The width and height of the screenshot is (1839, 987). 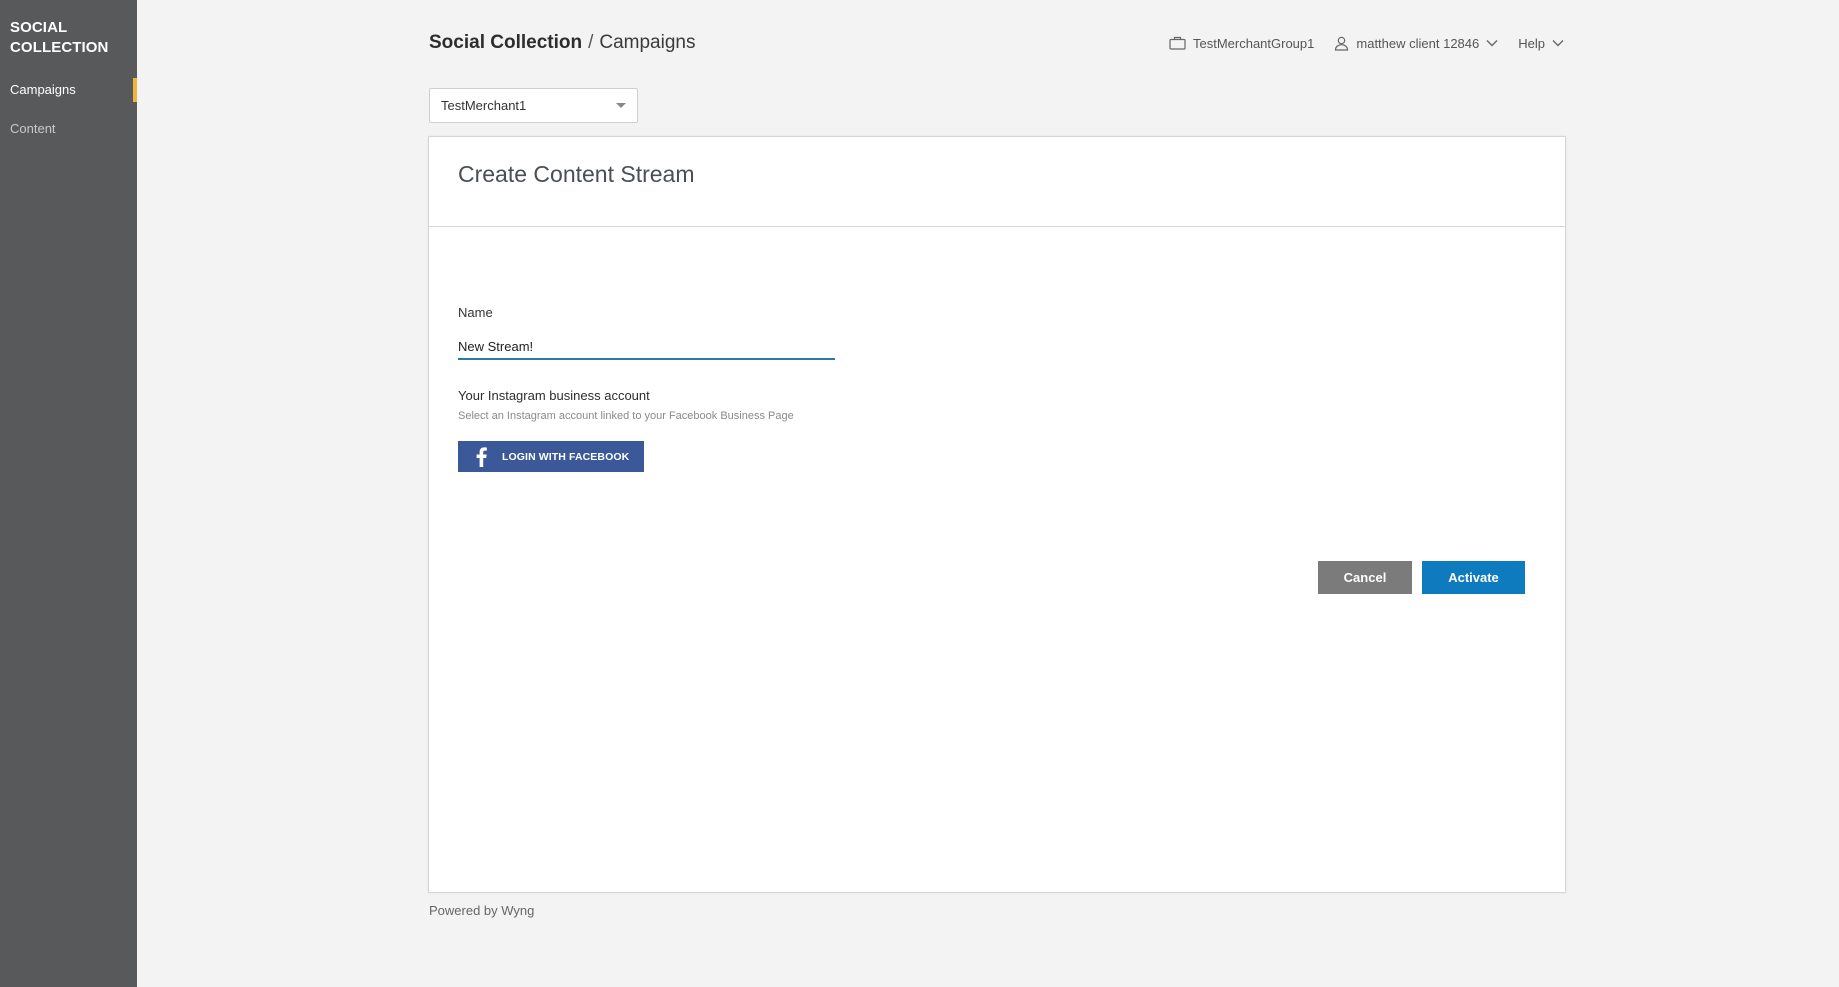 I want to click on briefcase-icon, so click(x=1177, y=43).